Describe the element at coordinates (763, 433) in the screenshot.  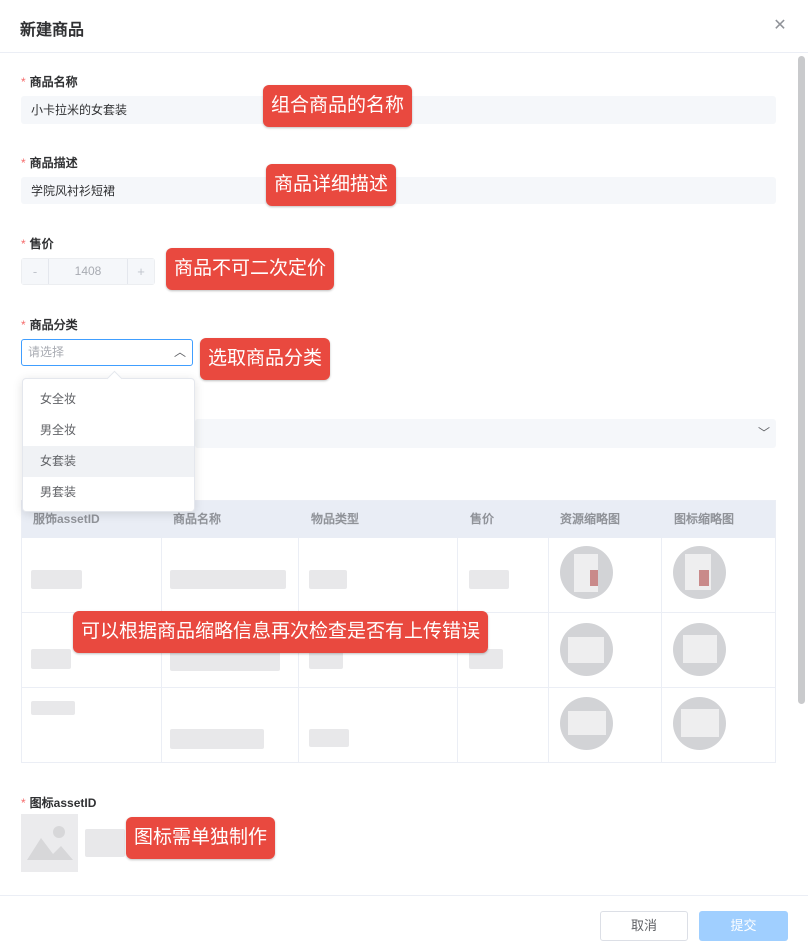
I see `chevron-down-icon: ﹀` at that location.